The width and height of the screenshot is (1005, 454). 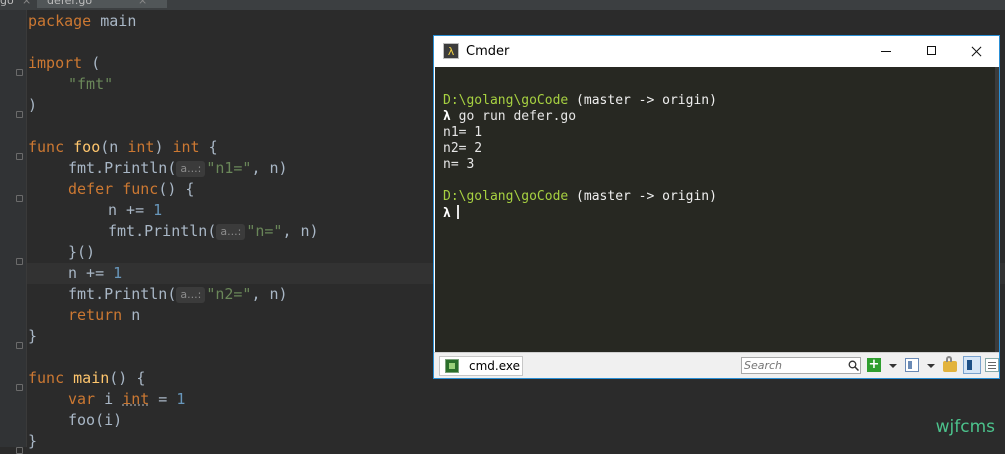 What do you see at coordinates (463, 132) in the screenshot?
I see `output-line: n1= 1` at bounding box center [463, 132].